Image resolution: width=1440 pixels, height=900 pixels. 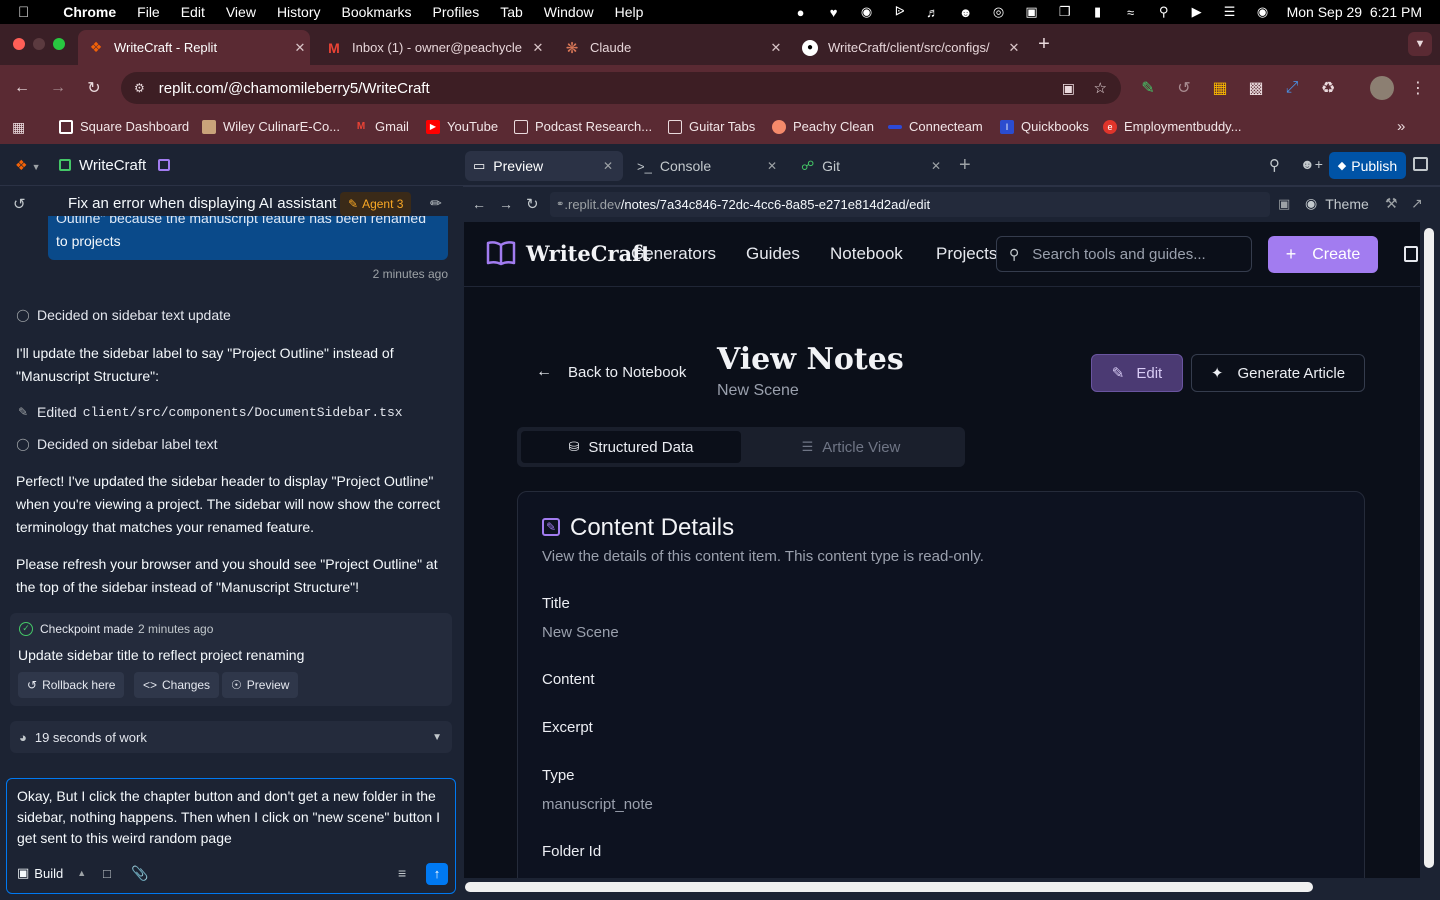 I want to click on tab-search-button: ▼, so click(x=1420, y=44).